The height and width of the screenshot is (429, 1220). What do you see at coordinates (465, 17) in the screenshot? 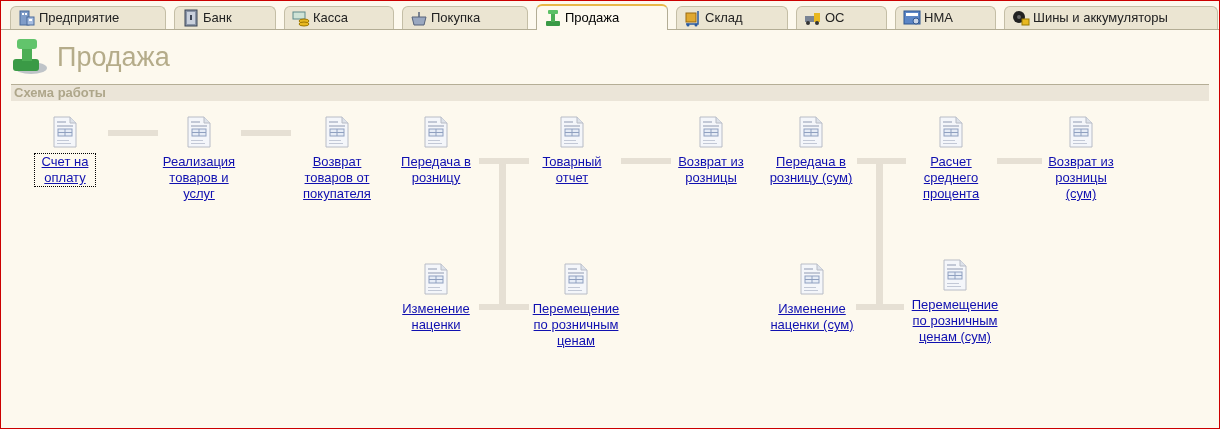
I see `tab: Покупка` at bounding box center [465, 17].